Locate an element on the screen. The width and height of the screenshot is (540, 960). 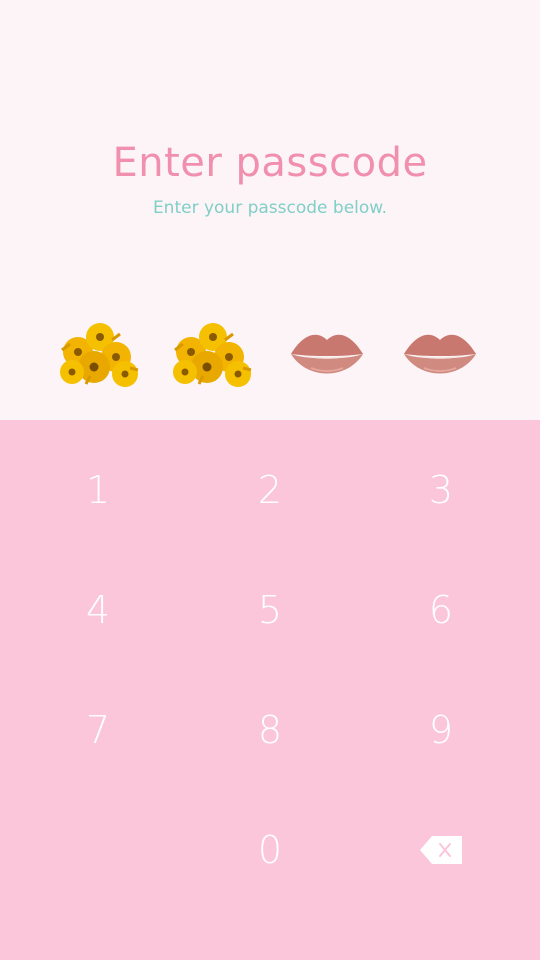
key-2-label: 2 is located at coordinates (270, 490).